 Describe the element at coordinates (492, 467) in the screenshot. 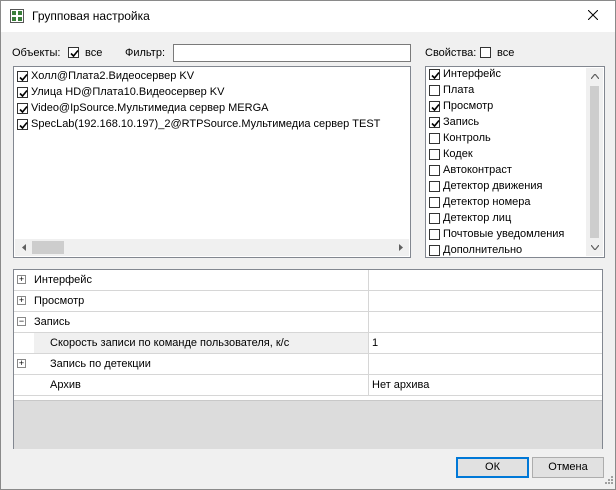

I see `ok-button: ОК` at that location.